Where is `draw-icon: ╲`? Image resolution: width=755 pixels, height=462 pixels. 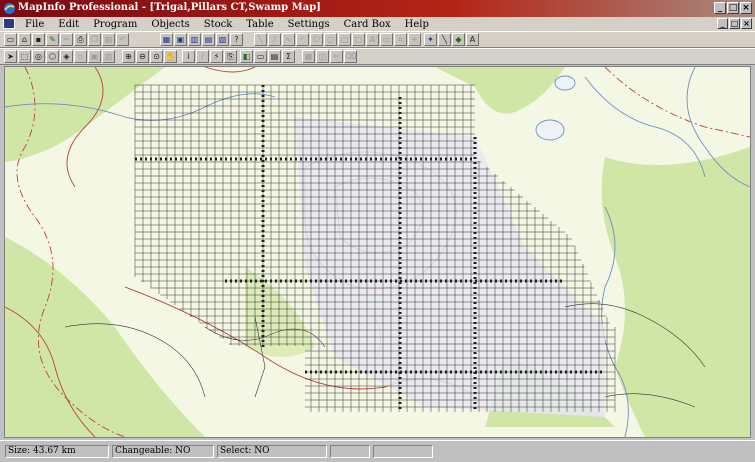
draw-icon: ╲ is located at coordinates (260, 39).